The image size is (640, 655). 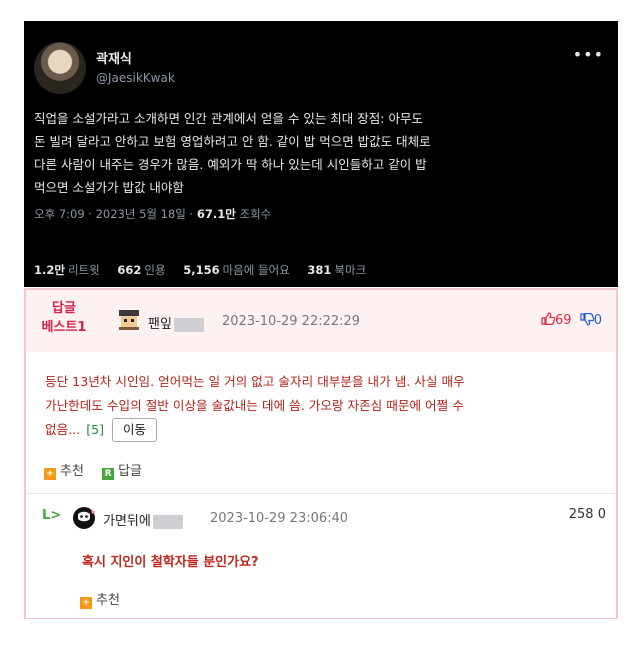 I want to click on best-reply-badge: 답글 베스트1, so click(x=64, y=318).